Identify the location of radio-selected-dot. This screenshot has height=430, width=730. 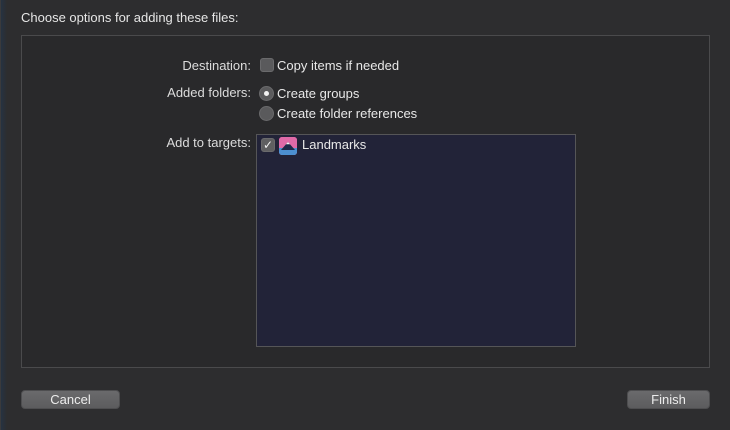
(266, 93).